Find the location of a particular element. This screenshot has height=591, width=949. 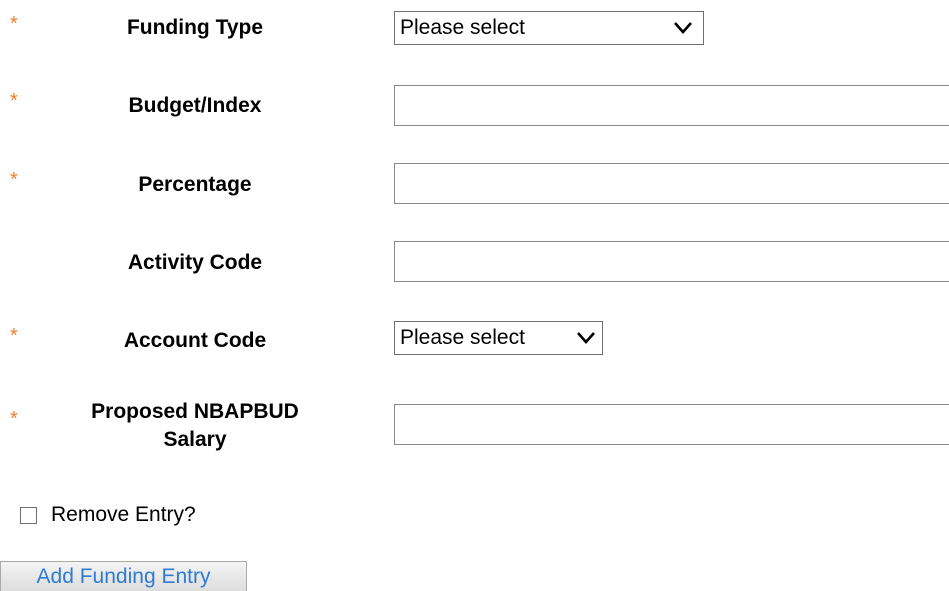

remove-entry-label: Remove Entry? is located at coordinates (123, 515).